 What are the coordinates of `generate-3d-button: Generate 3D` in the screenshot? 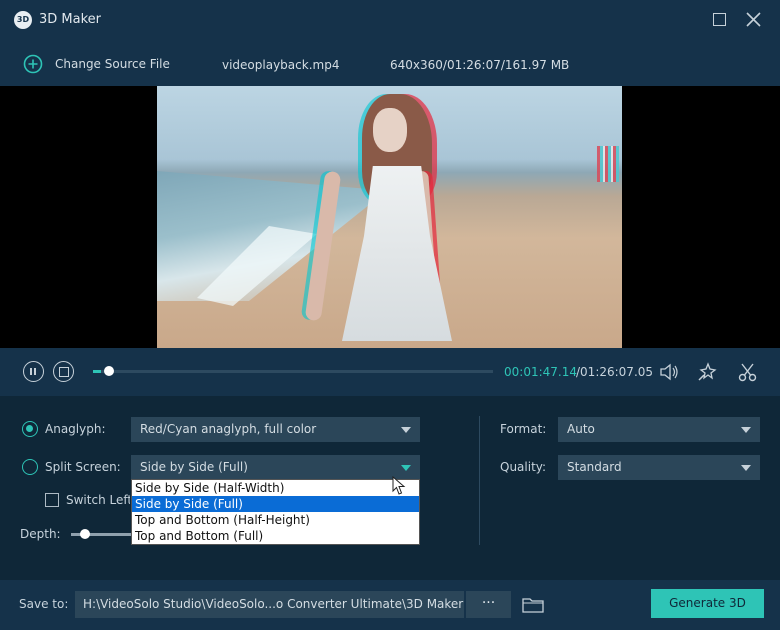 It's located at (707, 603).